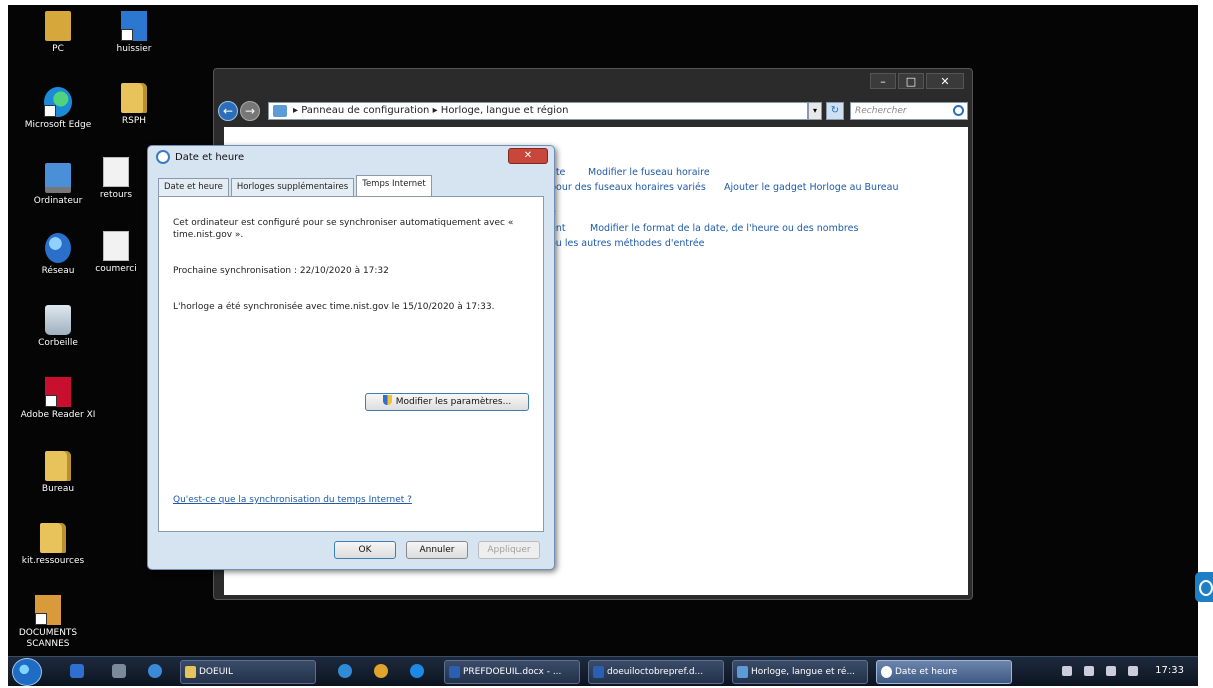  What do you see at coordinates (1089, 671) in the screenshot?
I see `flag-icon` at bounding box center [1089, 671].